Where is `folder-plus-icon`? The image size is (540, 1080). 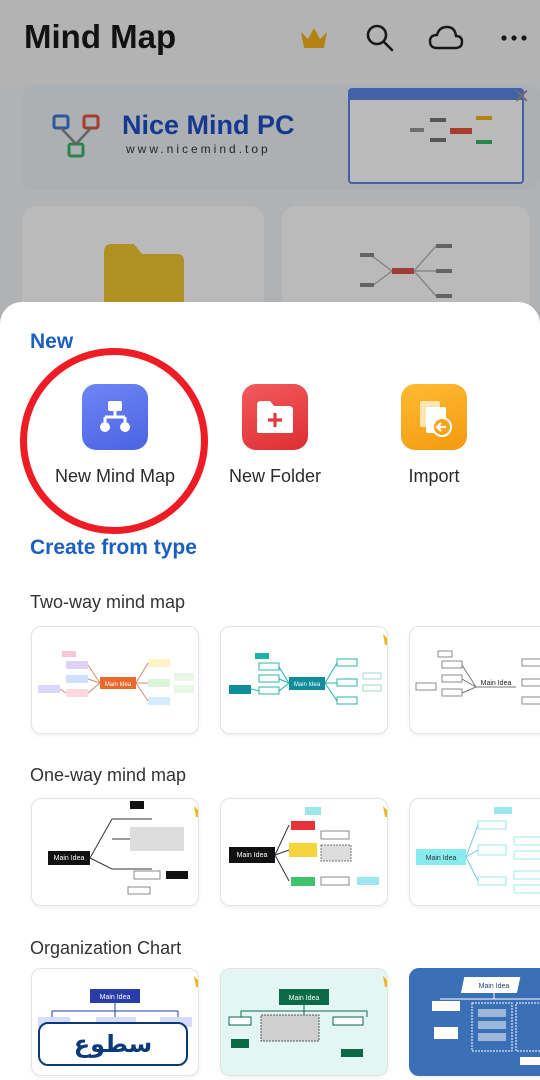
folder-plus-icon is located at coordinates (275, 417).